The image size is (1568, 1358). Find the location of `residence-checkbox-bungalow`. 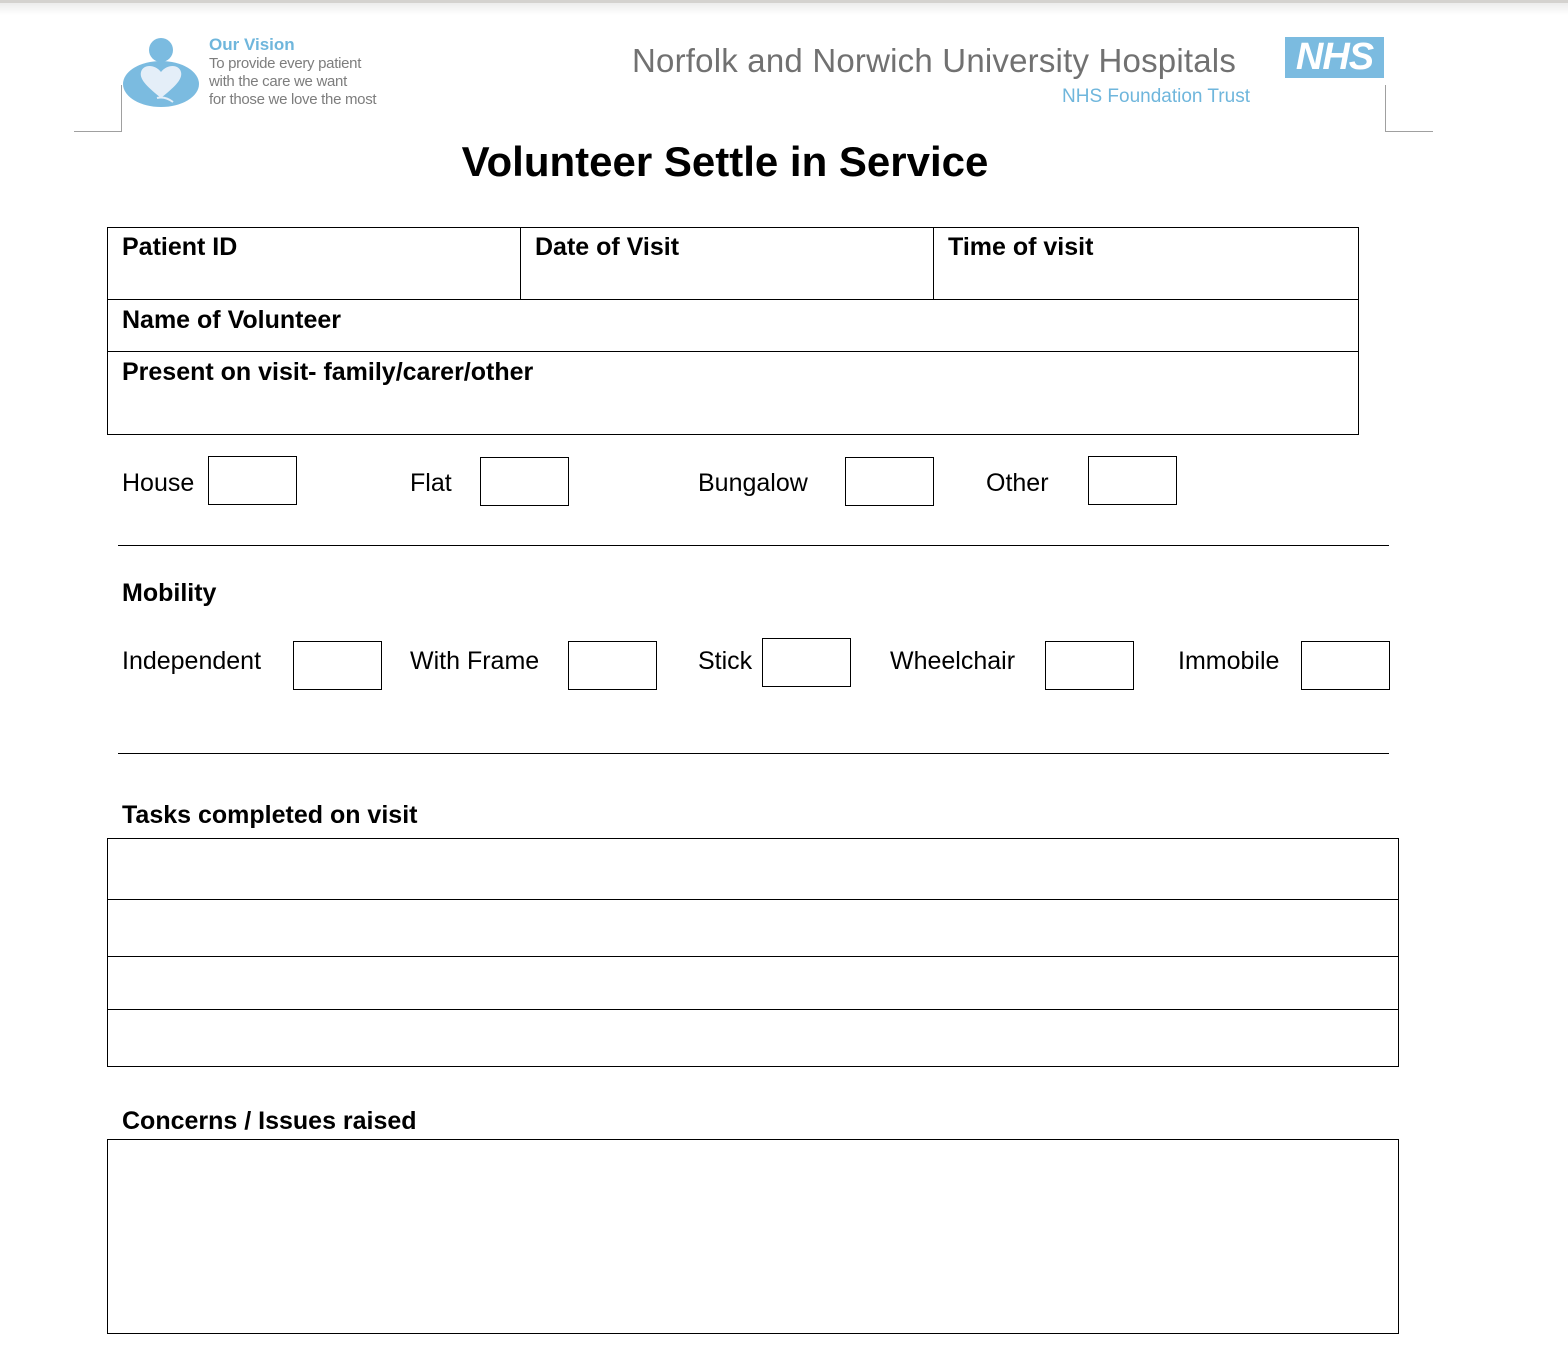

residence-checkbox-bungalow is located at coordinates (889, 481).